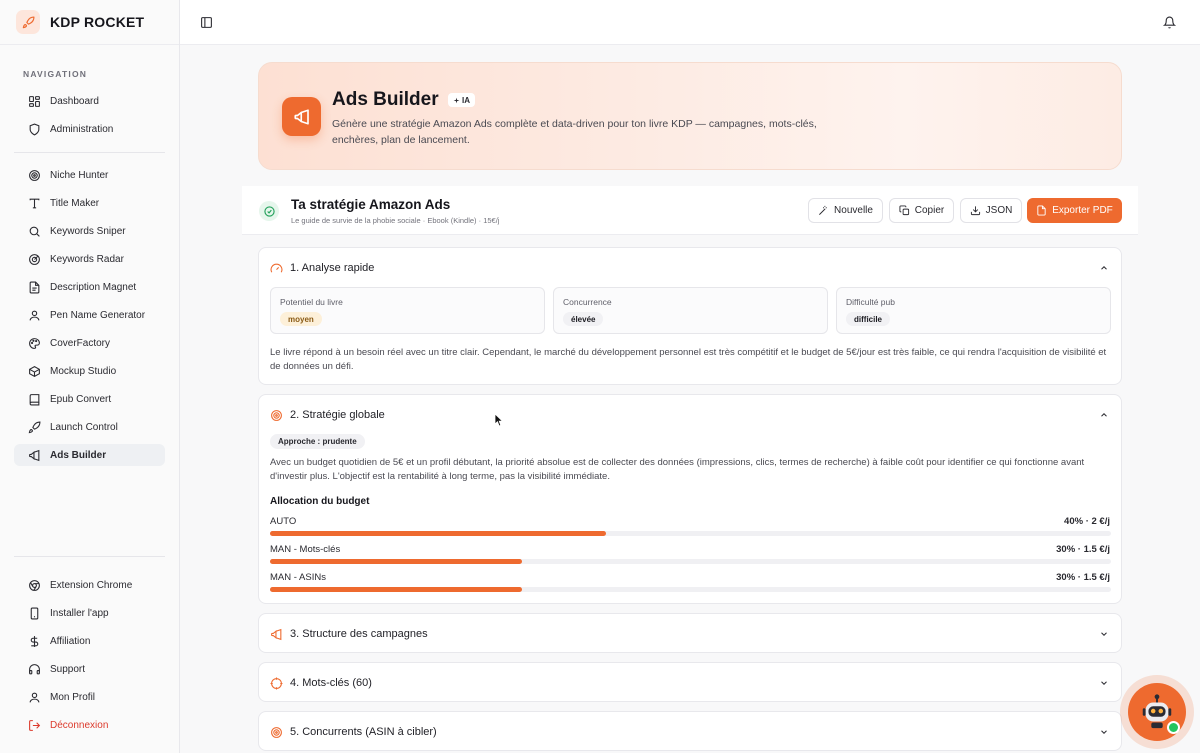 This screenshot has height=753, width=1200. I want to click on sidebar-item-label: Déconnexion, so click(79, 725).